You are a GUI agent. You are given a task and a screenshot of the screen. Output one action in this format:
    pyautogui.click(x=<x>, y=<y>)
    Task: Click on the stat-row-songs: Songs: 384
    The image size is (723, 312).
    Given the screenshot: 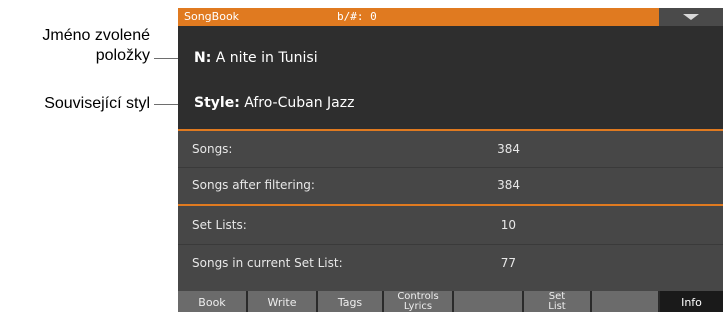 What is the action you would take?
    pyautogui.click(x=450, y=149)
    